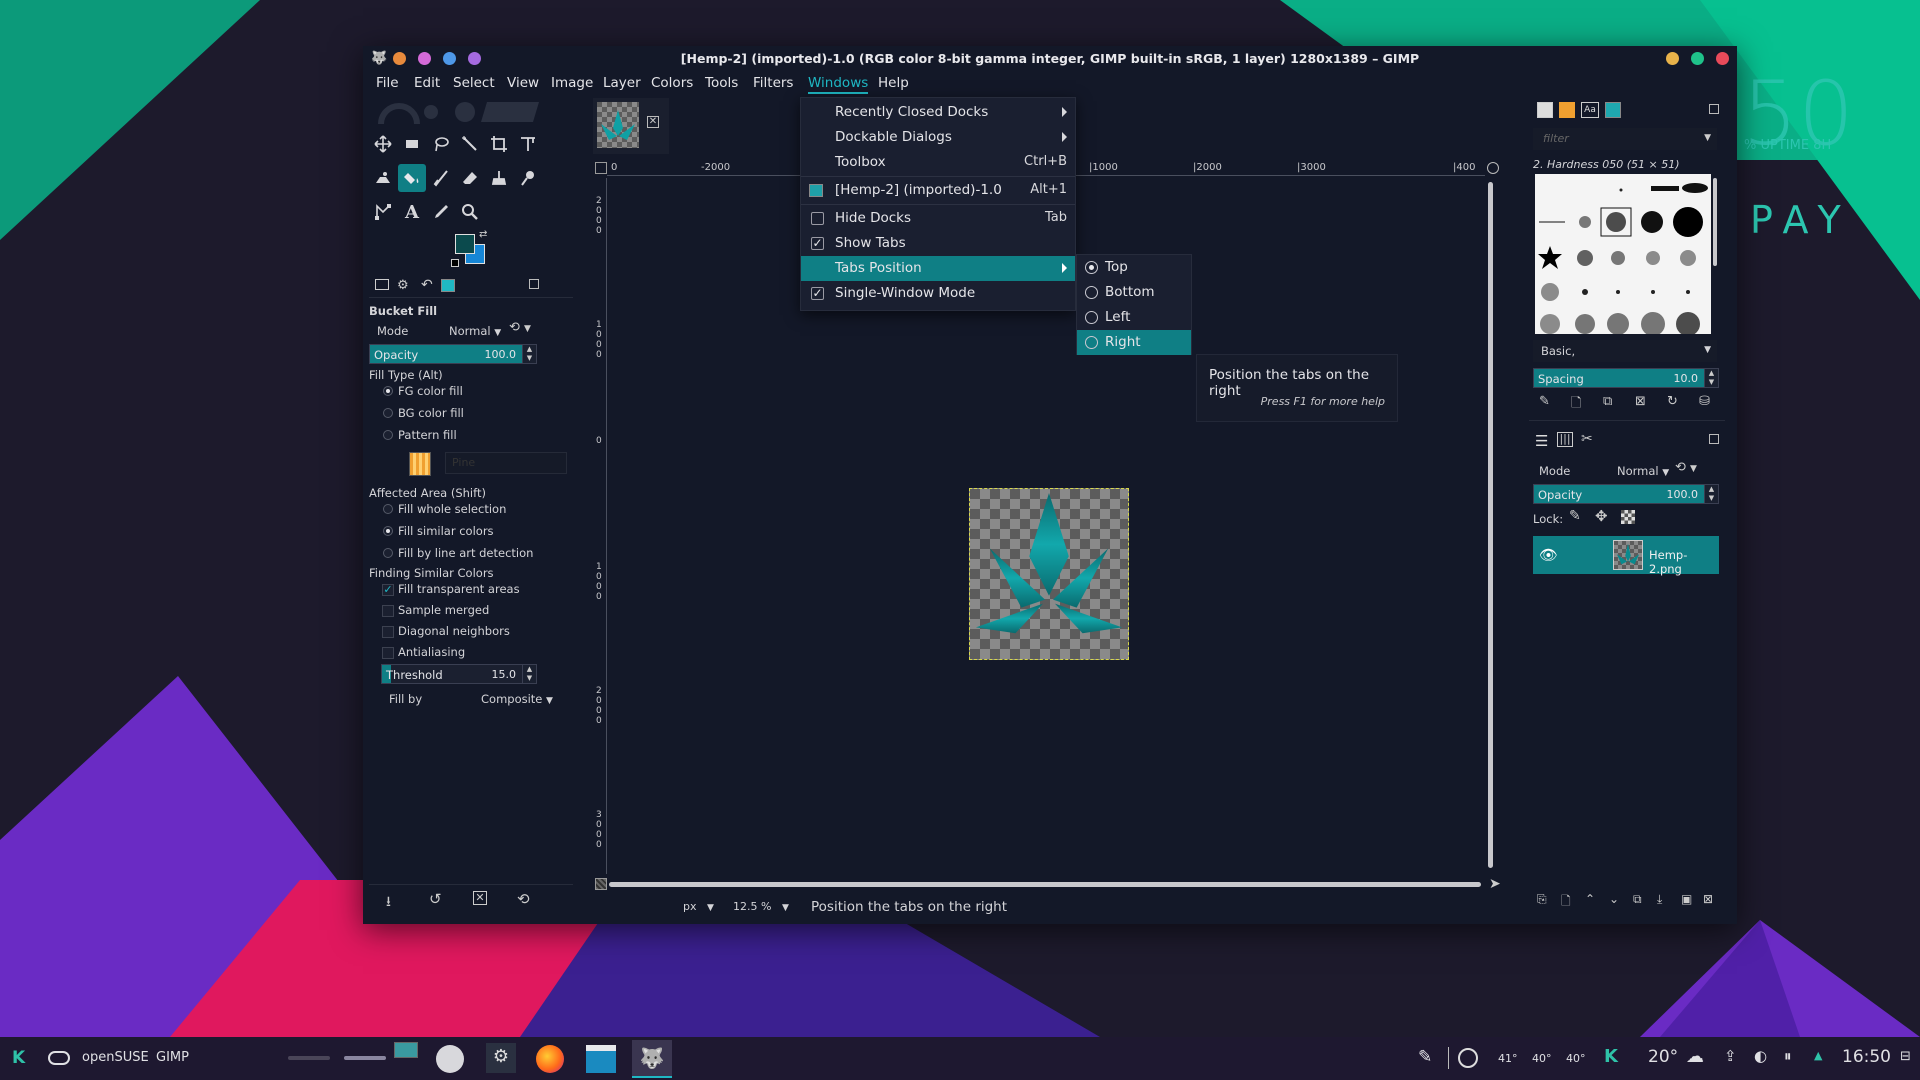  What do you see at coordinates (387, 84) in the screenshot?
I see `menu-file: File` at bounding box center [387, 84].